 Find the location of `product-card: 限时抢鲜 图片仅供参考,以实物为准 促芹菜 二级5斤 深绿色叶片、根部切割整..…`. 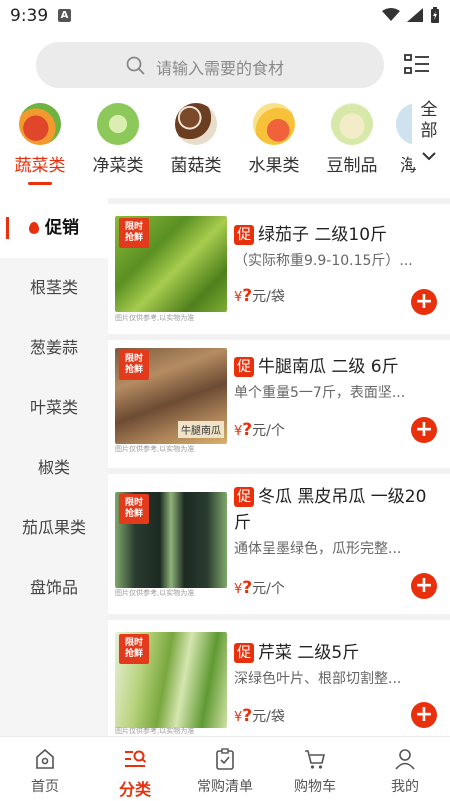

product-card: 限时抢鲜 图片仅供参考,以实物为准 促芹菜 二级5斤 深绿色叶片、根部切割整..… is located at coordinates (279, 678).